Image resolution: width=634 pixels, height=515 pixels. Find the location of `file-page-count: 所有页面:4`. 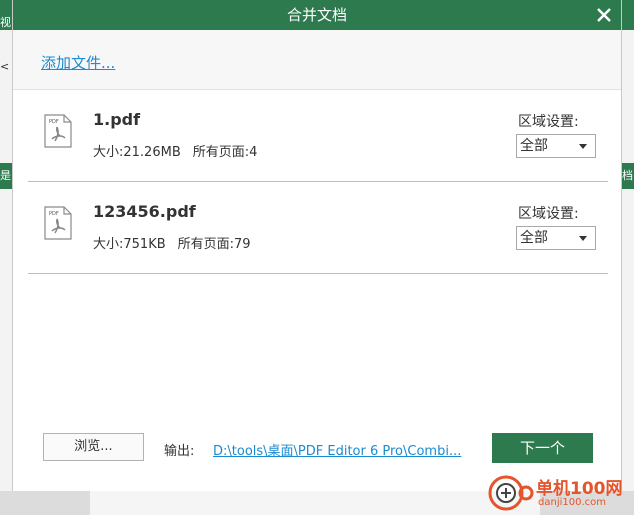

file-page-count: 所有页面:4 is located at coordinates (225, 152).